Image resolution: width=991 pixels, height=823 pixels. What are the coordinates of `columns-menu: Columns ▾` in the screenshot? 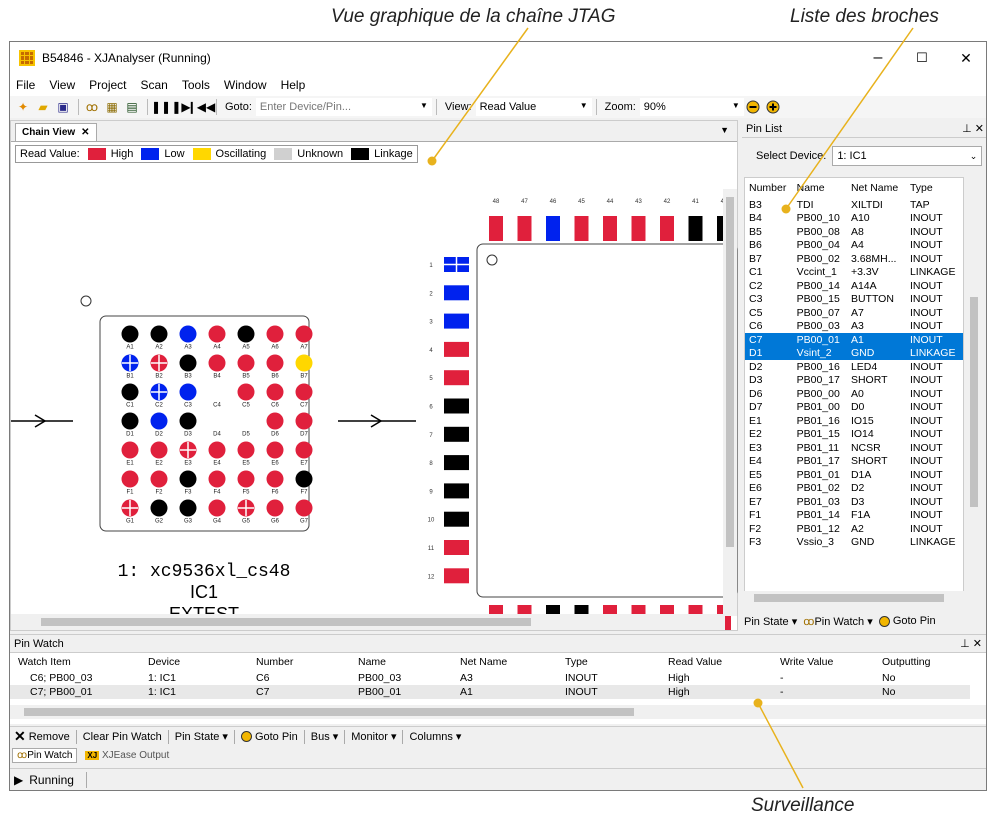 It's located at (435, 737).